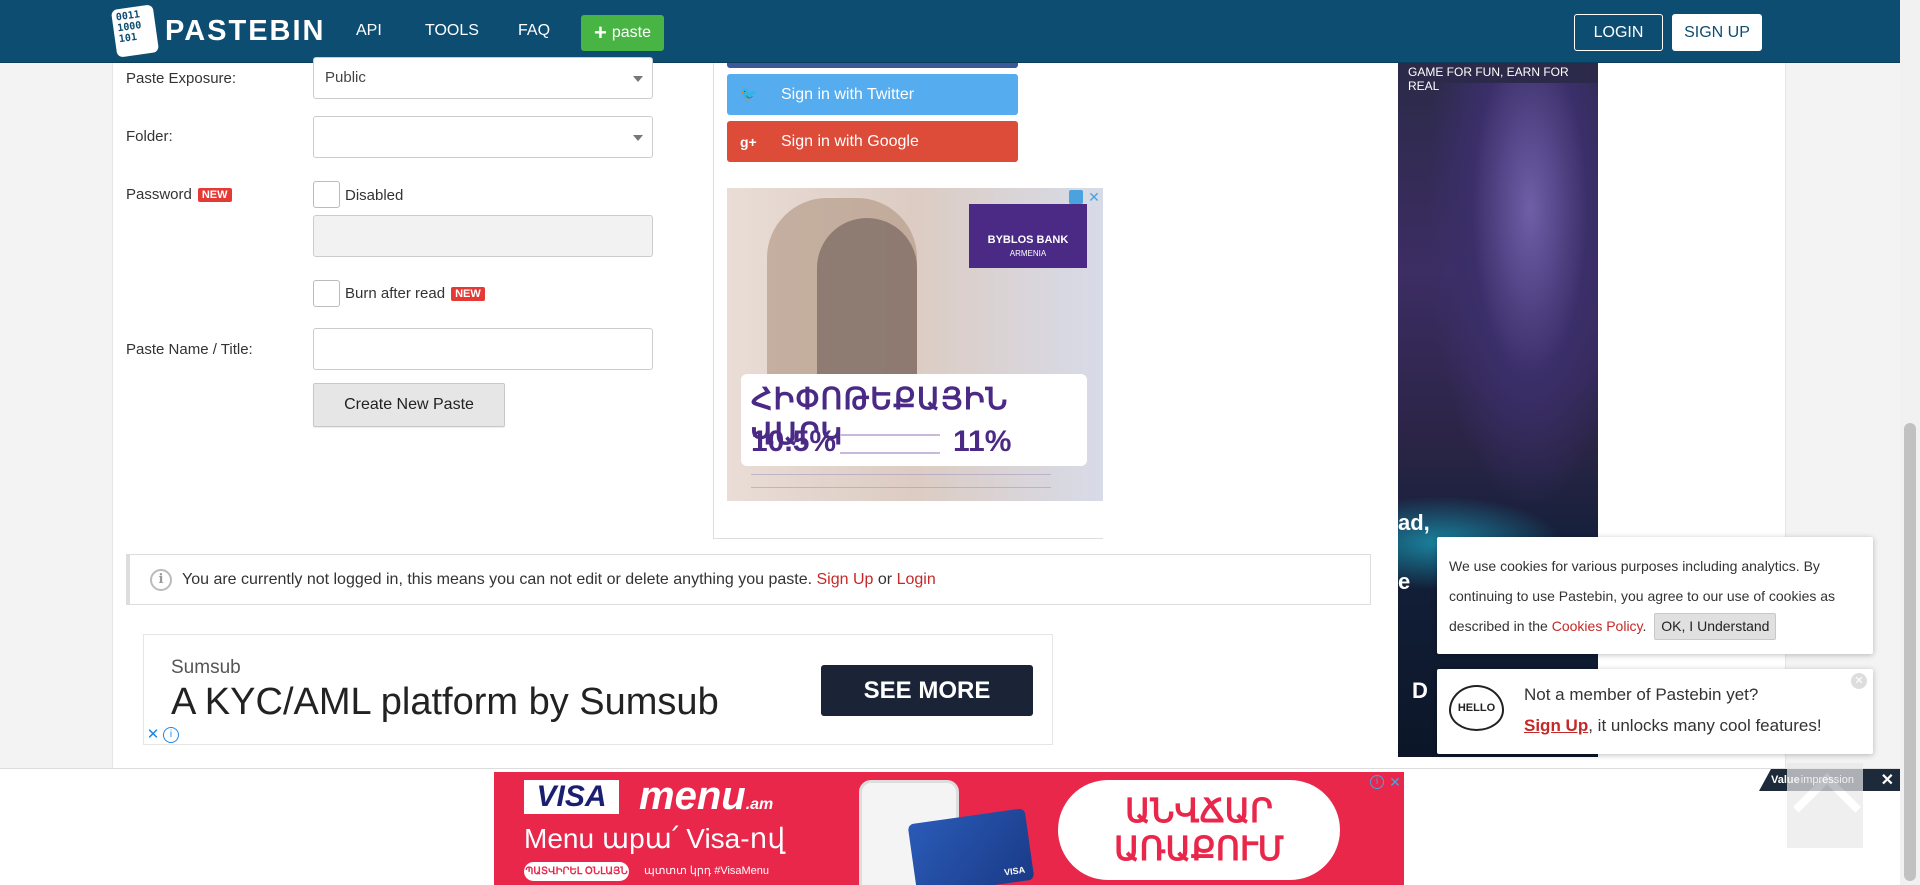  I want to click on game-ad-text: e, so click(1404, 581).